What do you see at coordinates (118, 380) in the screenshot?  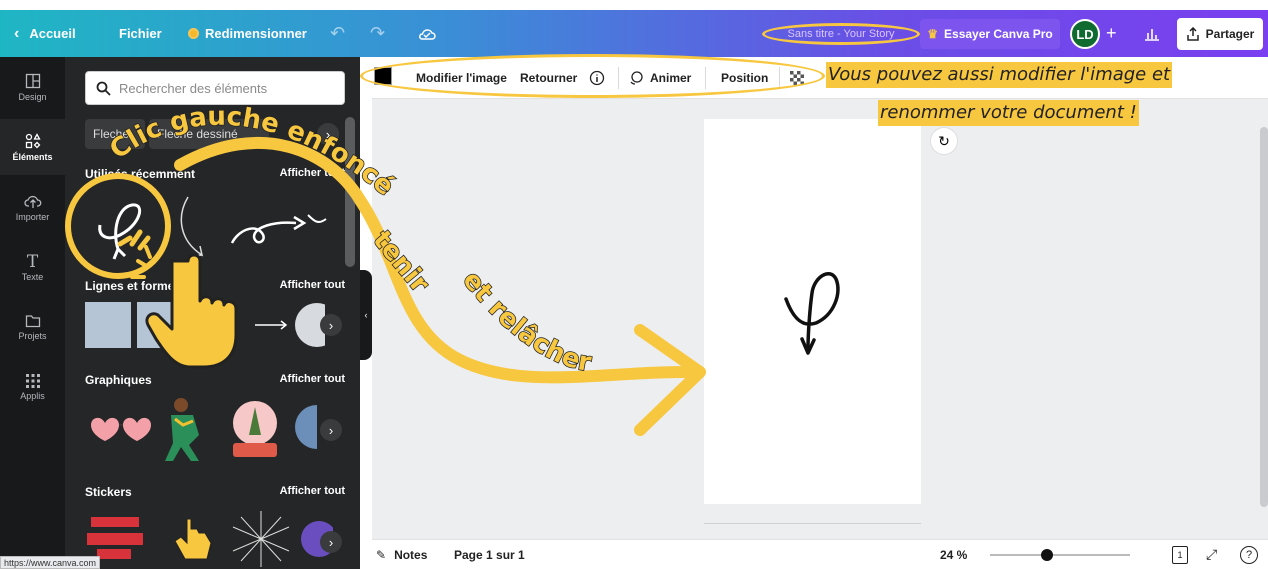 I see `section-title: Graphiques` at bounding box center [118, 380].